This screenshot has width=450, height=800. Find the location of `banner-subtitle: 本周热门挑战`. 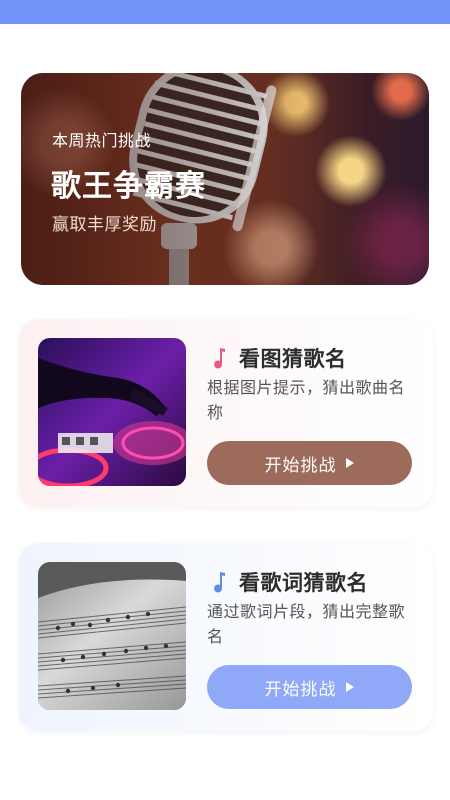

banner-subtitle: 本周热门挑战 is located at coordinates (102, 140).